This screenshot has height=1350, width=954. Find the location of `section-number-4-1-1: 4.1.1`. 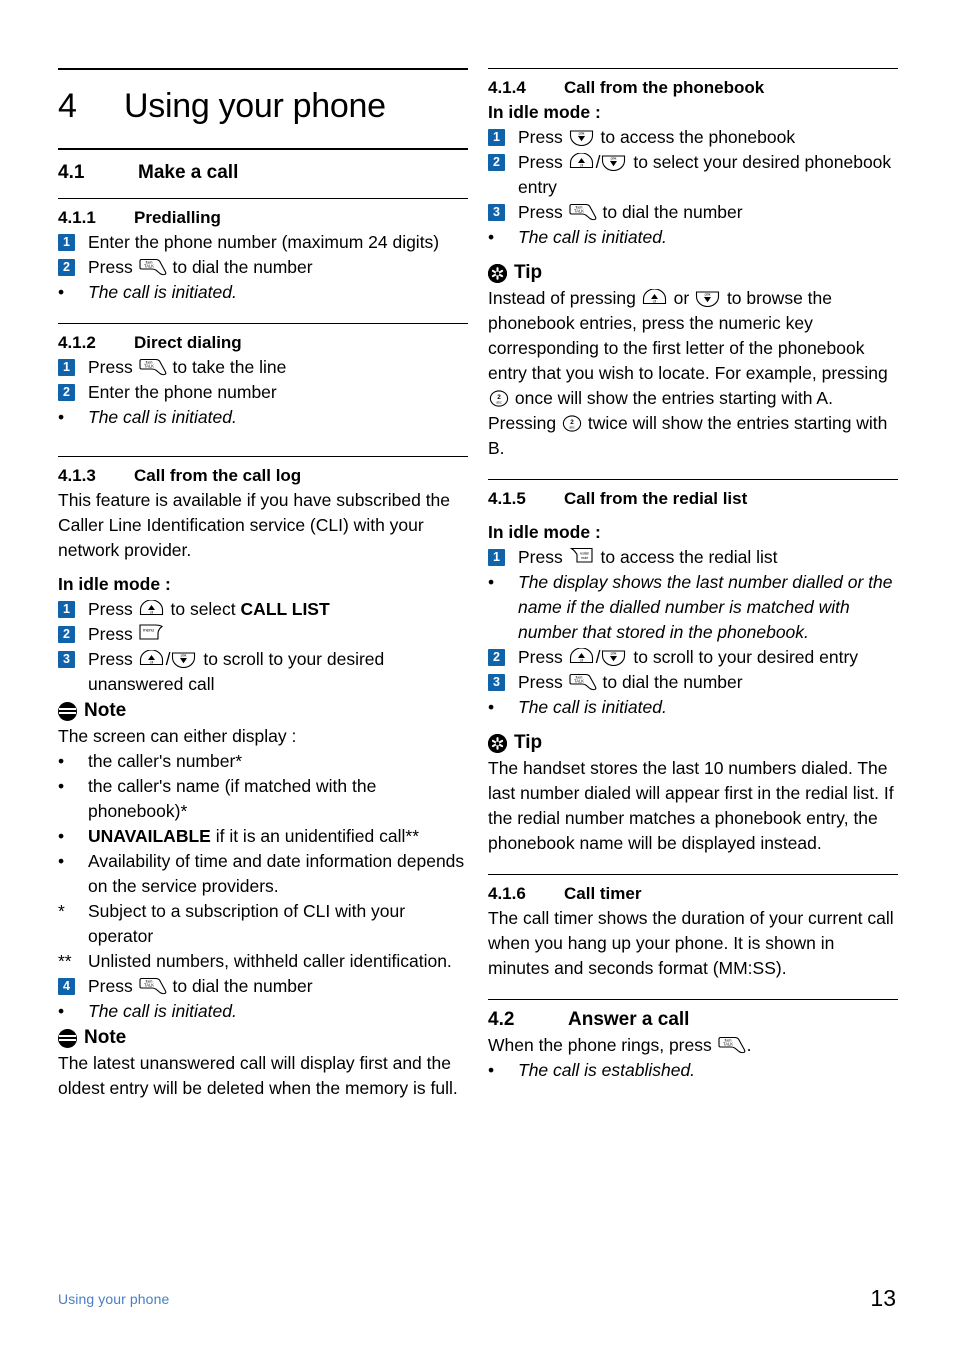

section-number-4-1-1: 4.1.1 is located at coordinates (77, 217).